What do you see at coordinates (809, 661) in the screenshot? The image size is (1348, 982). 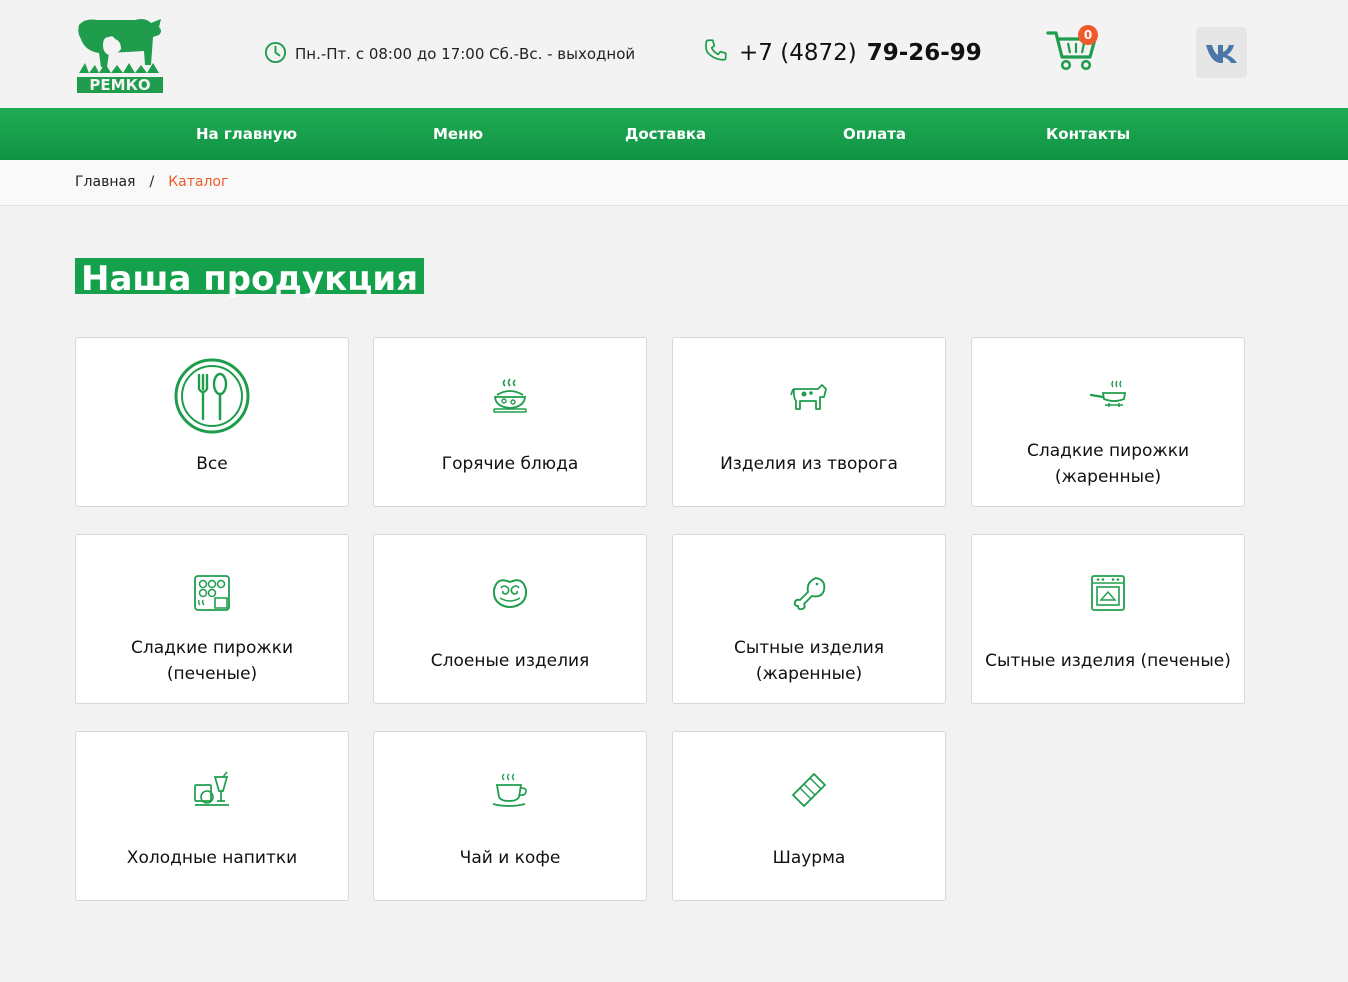 I see `category-label: Сытные изделия (жаренные)` at bounding box center [809, 661].